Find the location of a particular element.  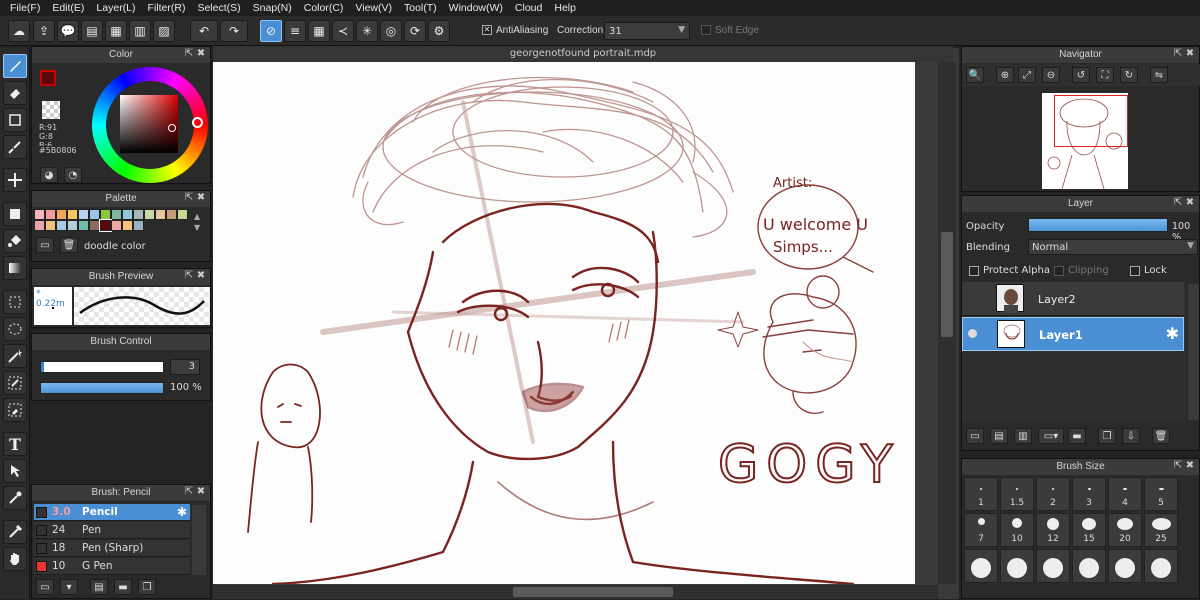

protect-alpha-checkbox is located at coordinates (974, 271).